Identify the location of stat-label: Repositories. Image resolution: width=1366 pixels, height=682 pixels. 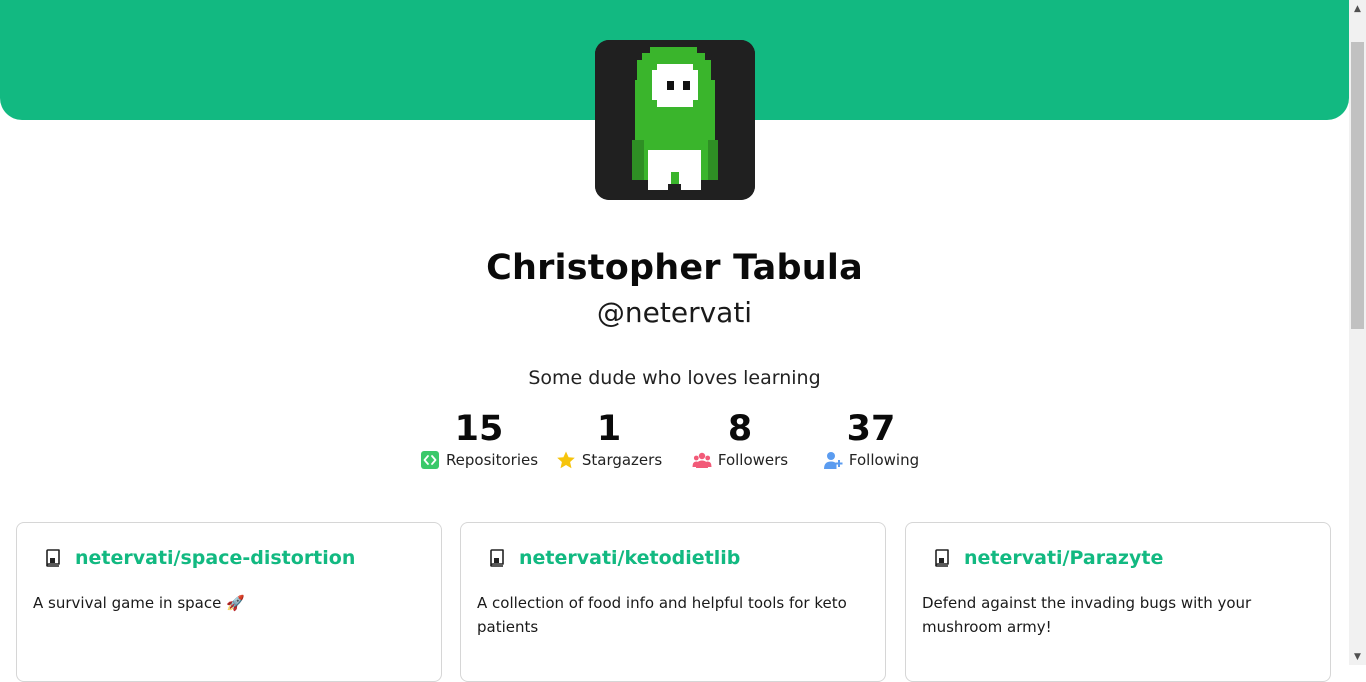
(492, 460).